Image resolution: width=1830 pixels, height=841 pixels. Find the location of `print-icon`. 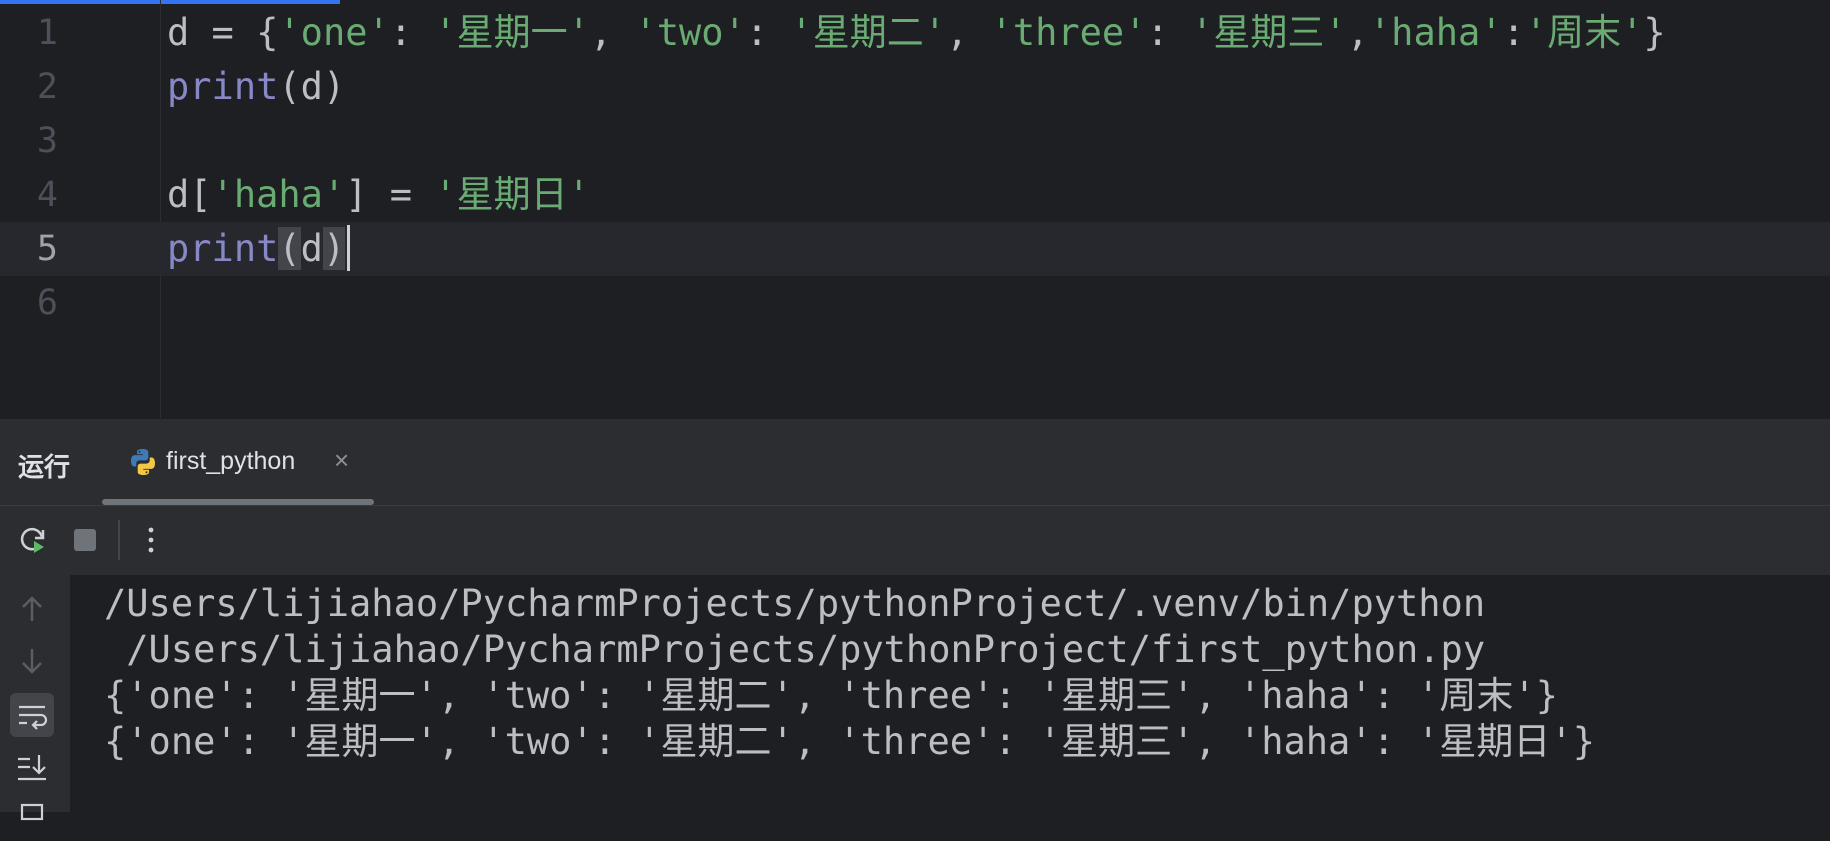

print-icon is located at coordinates (32, 819).